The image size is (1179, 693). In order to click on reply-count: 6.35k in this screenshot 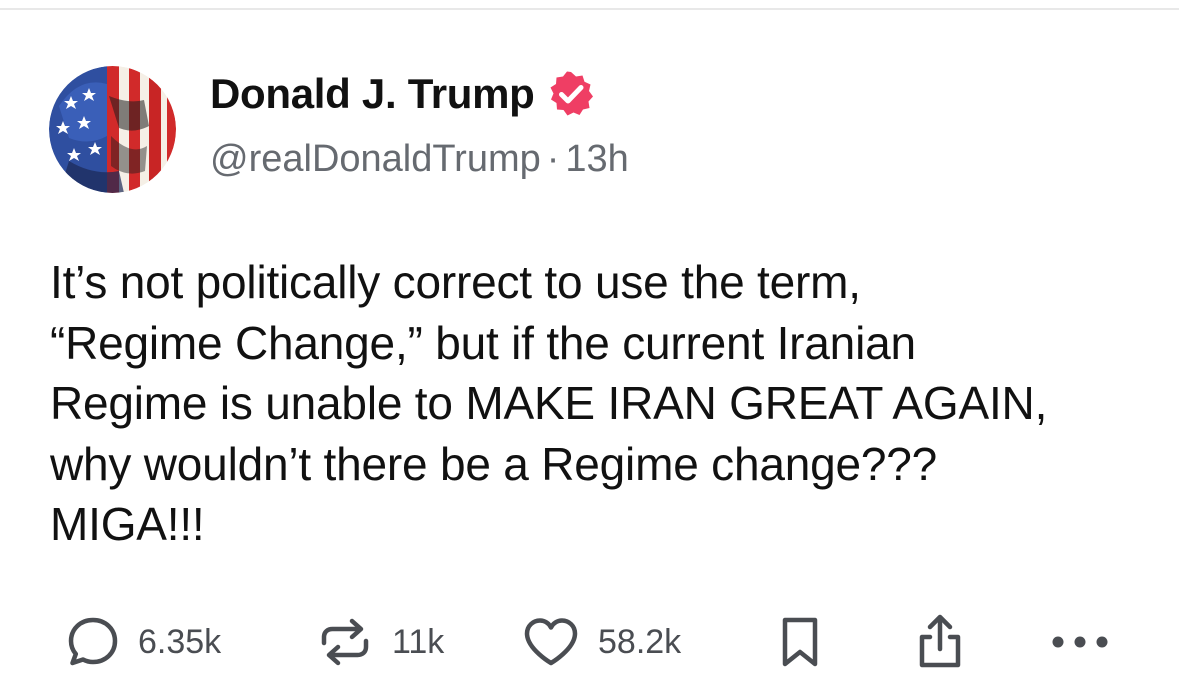, I will do `click(180, 641)`.